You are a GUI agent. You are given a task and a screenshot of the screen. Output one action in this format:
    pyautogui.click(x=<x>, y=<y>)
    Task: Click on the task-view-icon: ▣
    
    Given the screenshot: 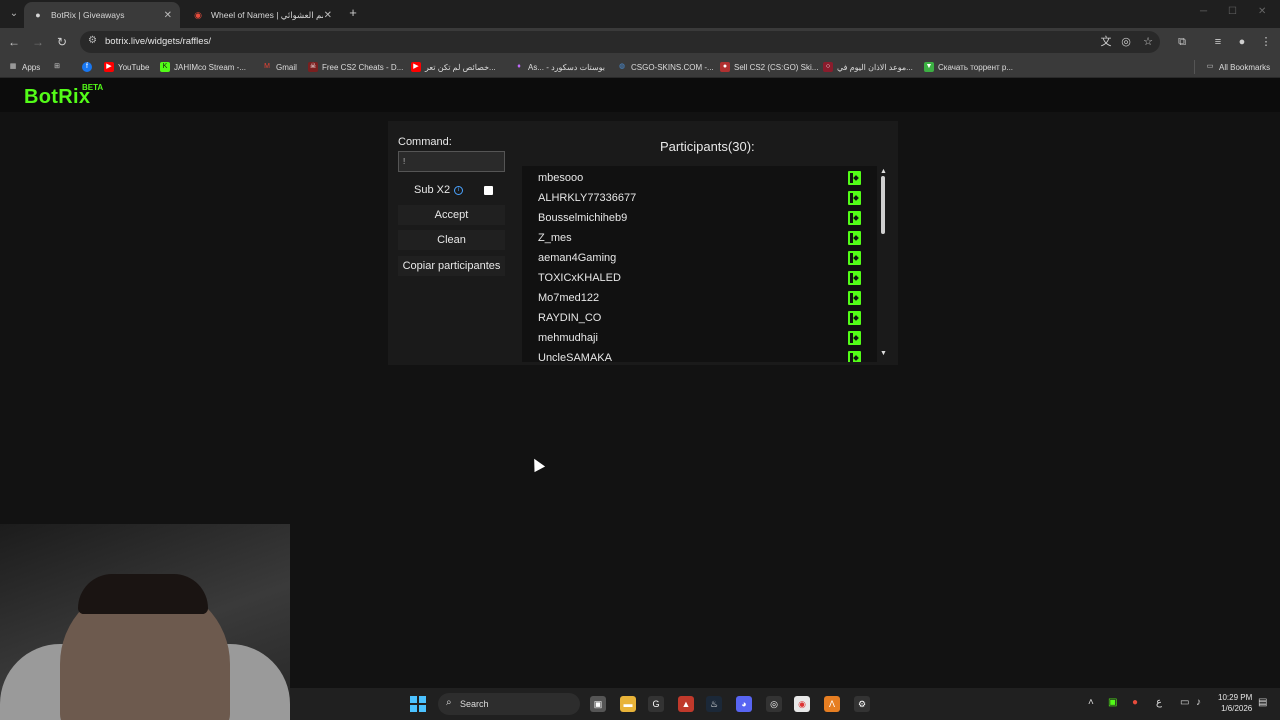 What is the action you would take?
    pyautogui.click(x=598, y=704)
    